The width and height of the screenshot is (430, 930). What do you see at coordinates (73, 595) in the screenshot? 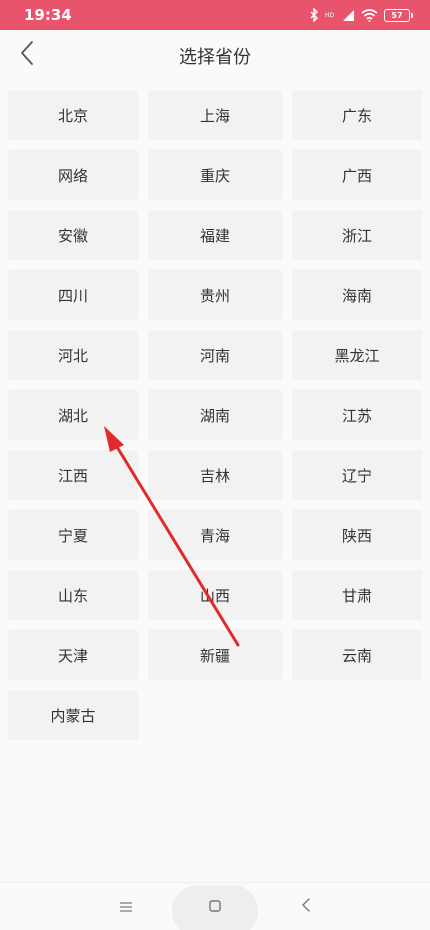
I see `province-item: 山东` at bounding box center [73, 595].